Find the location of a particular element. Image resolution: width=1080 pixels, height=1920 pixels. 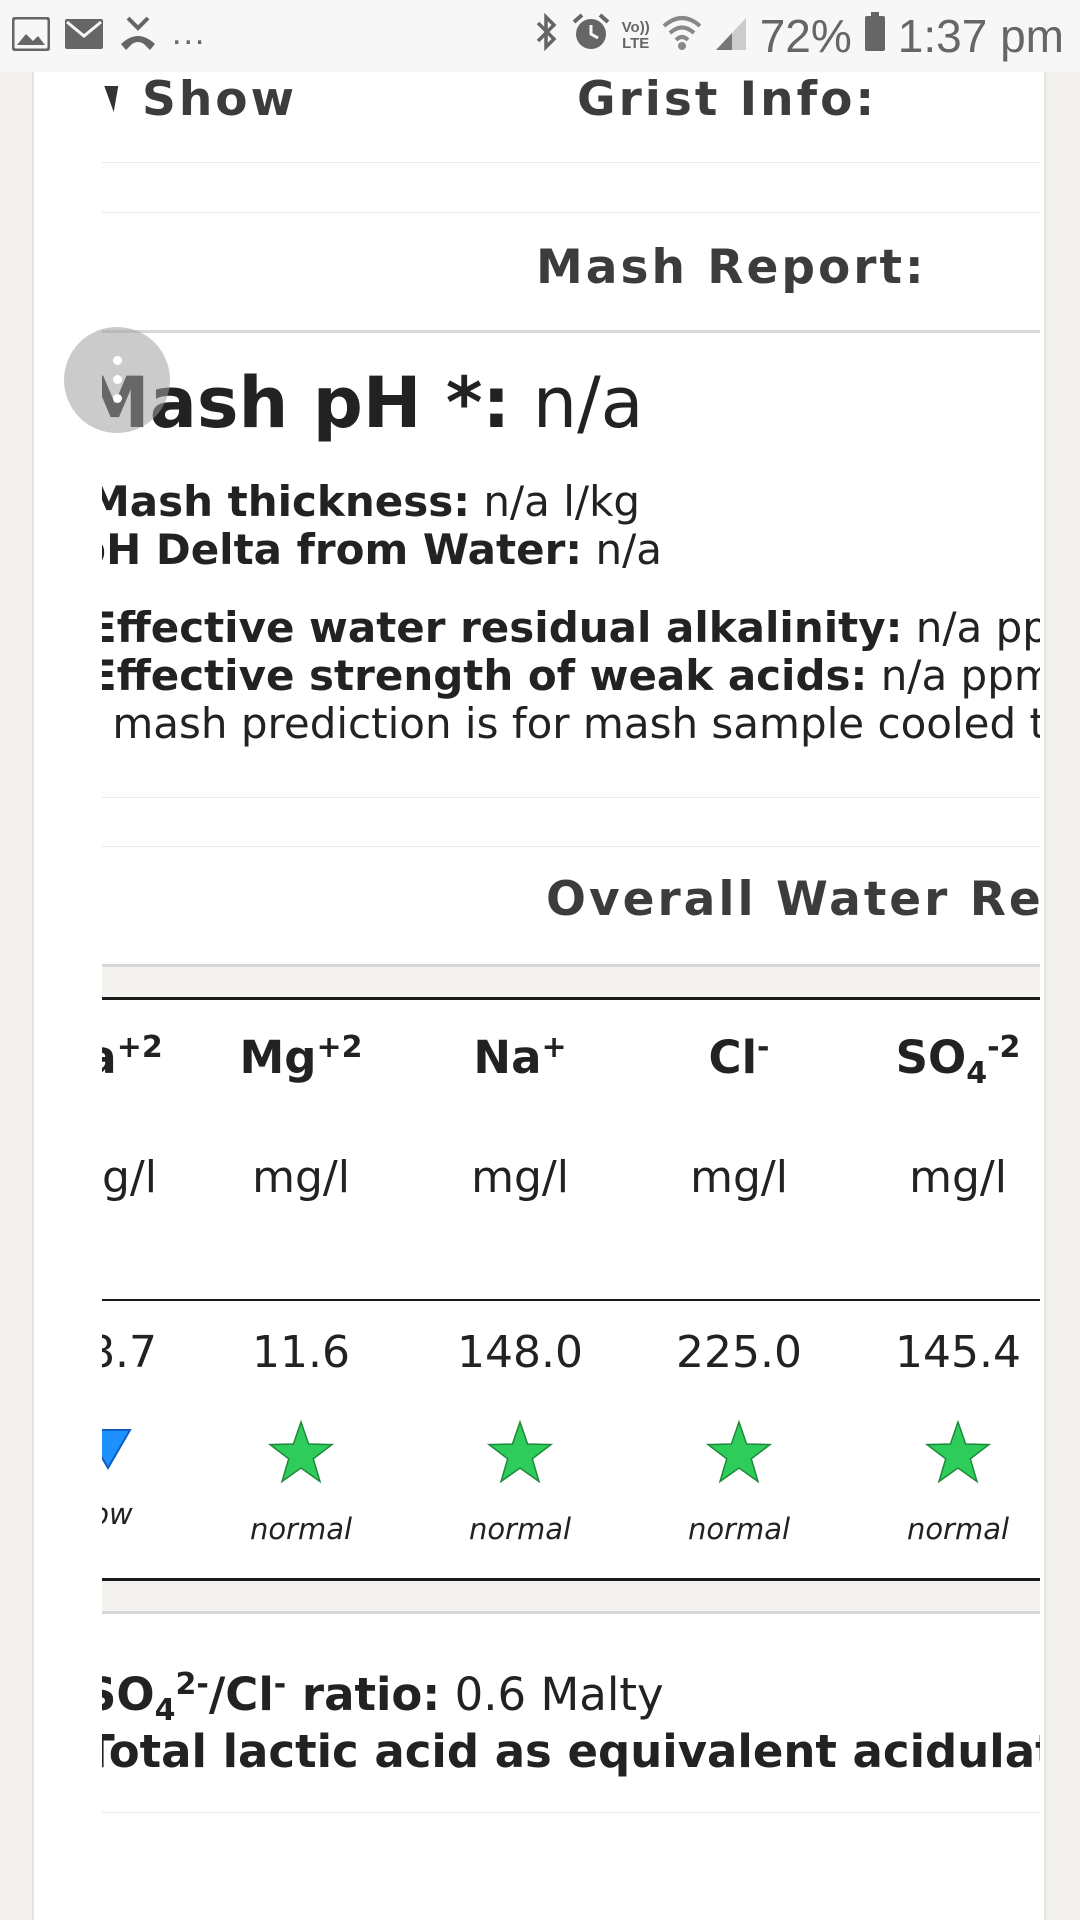

ion-value: 148.0 is located at coordinates (520, 1352).